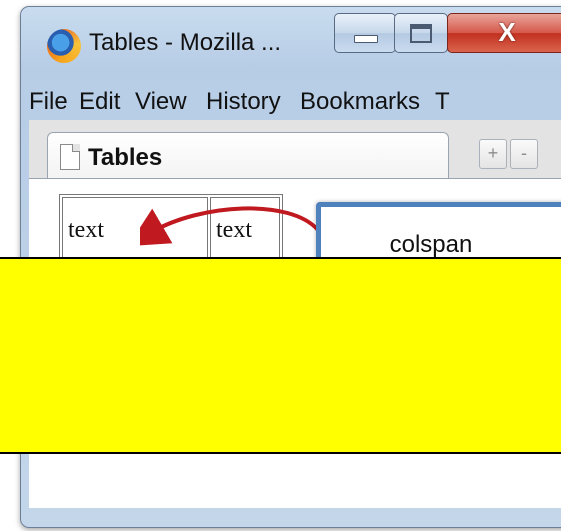 This screenshot has width=561, height=531. What do you see at coordinates (161, 102) in the screenshot?
I see `menu-view: View` at bounding box center [161, 102].